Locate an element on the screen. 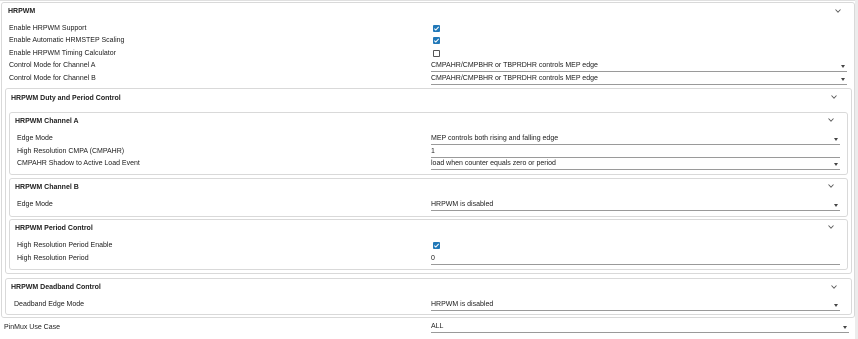 This screenshot has height=339, width=858. period-control-title: HRPWM Period Control is located at coordinates (54, 228).